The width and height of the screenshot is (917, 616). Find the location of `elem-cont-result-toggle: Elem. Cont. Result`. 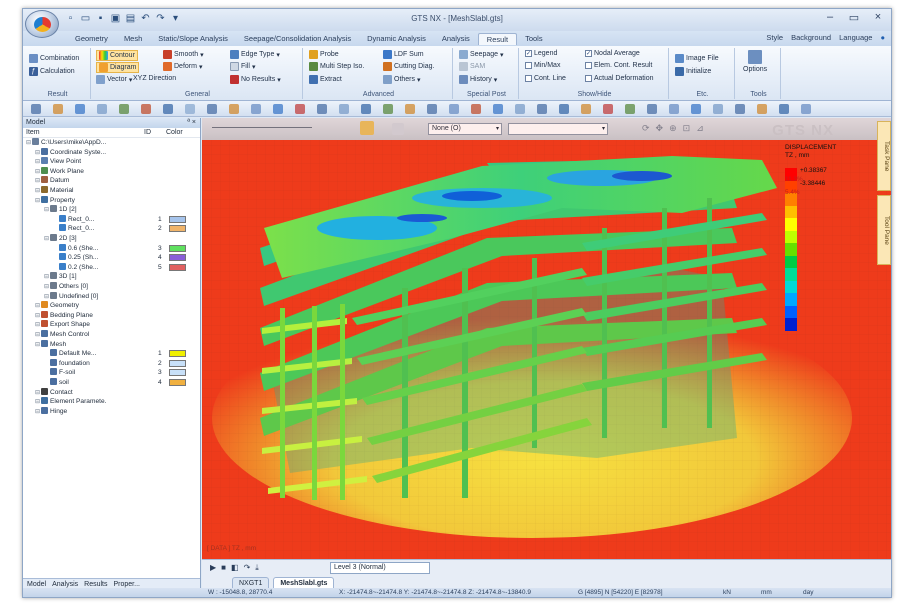

elem-cont-result-toggle: Elem. Cont. Result is located at coordinates (618, 65).